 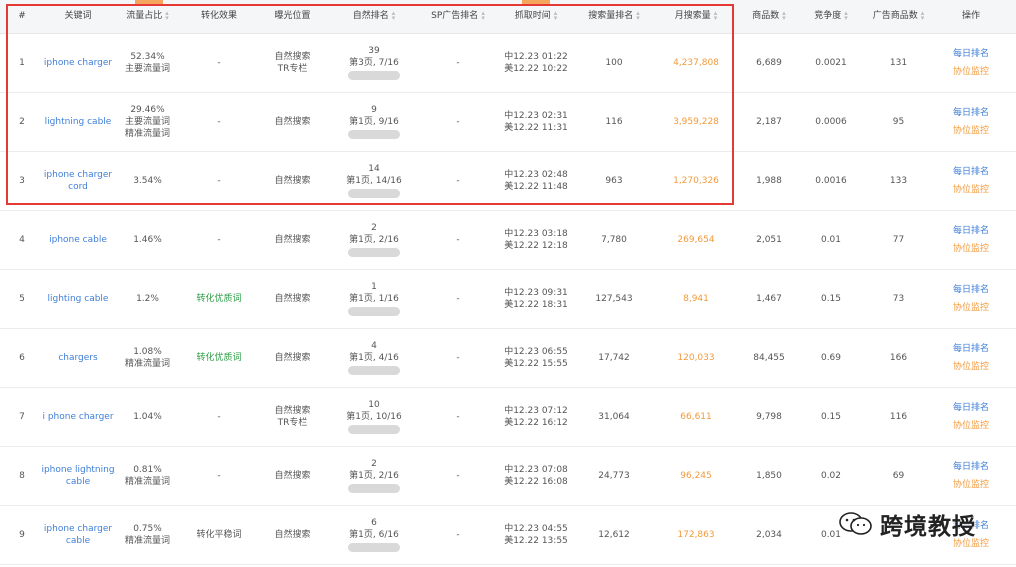 I want to click on keyword-link: iphone charger, so click(x=78, y=529).